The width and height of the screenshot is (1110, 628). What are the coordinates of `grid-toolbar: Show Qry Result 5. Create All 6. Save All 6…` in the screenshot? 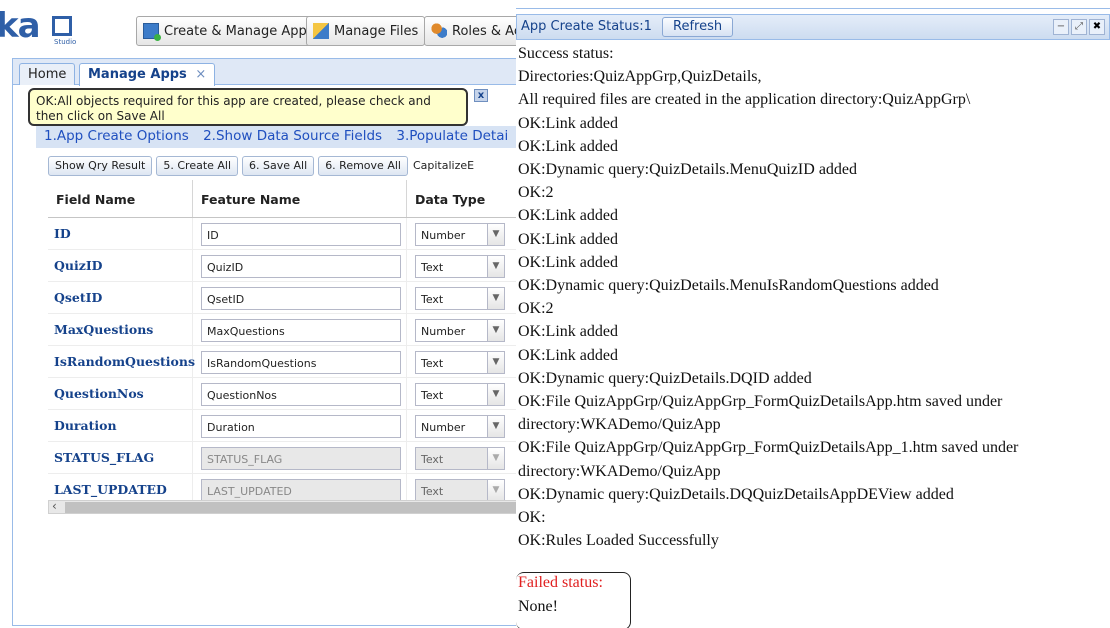 It's located at (284, 167).